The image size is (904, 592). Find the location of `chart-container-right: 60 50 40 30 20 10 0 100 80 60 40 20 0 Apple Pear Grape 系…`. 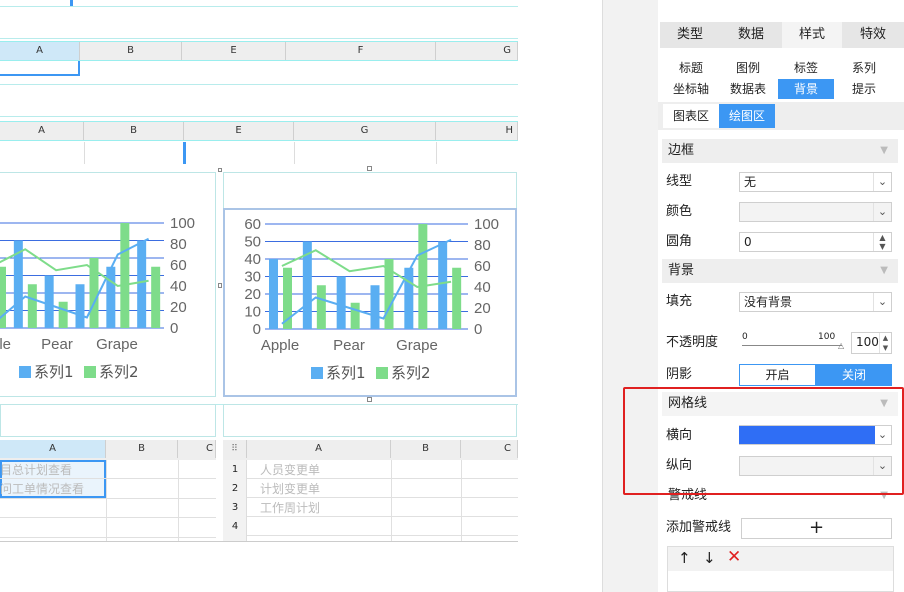

chart-container-right: 60 50 40 30 20 10 0 100 80 60 40 20 0 Apple Pear Grape 系… is located at coordinates (370, 302).